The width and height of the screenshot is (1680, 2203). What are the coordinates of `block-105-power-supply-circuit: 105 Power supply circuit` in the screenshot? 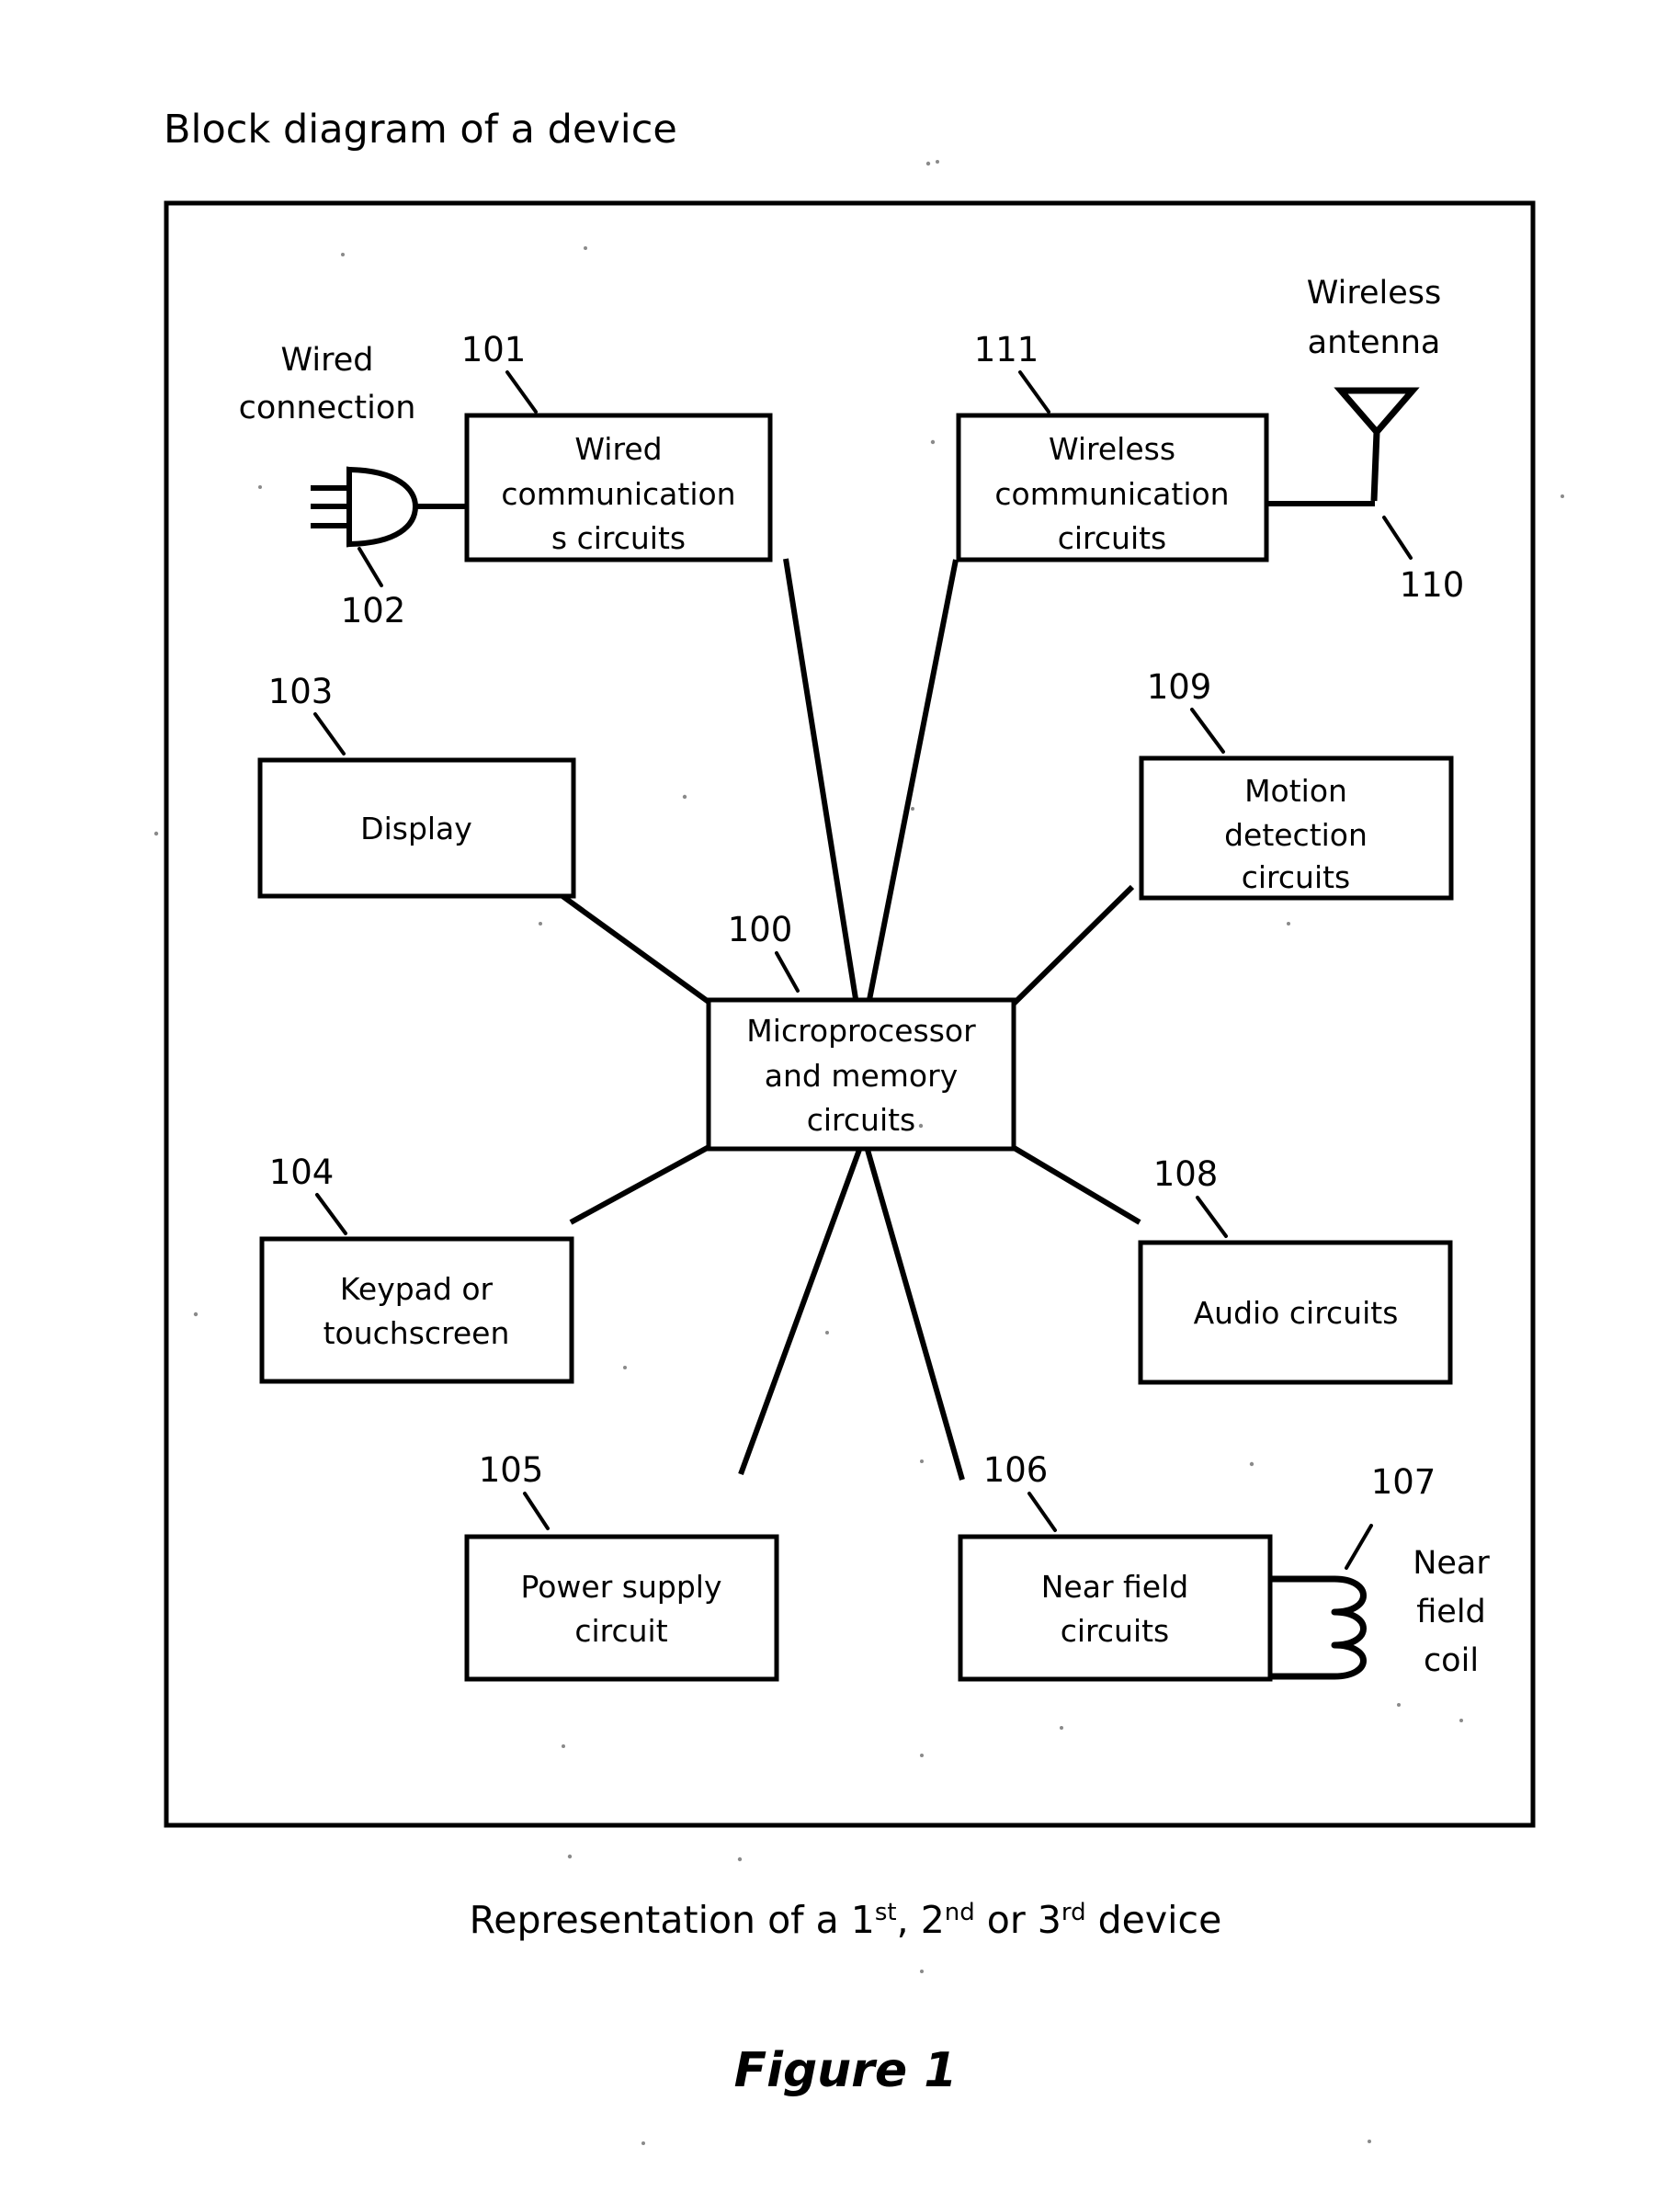 It's located at (621, 1566).